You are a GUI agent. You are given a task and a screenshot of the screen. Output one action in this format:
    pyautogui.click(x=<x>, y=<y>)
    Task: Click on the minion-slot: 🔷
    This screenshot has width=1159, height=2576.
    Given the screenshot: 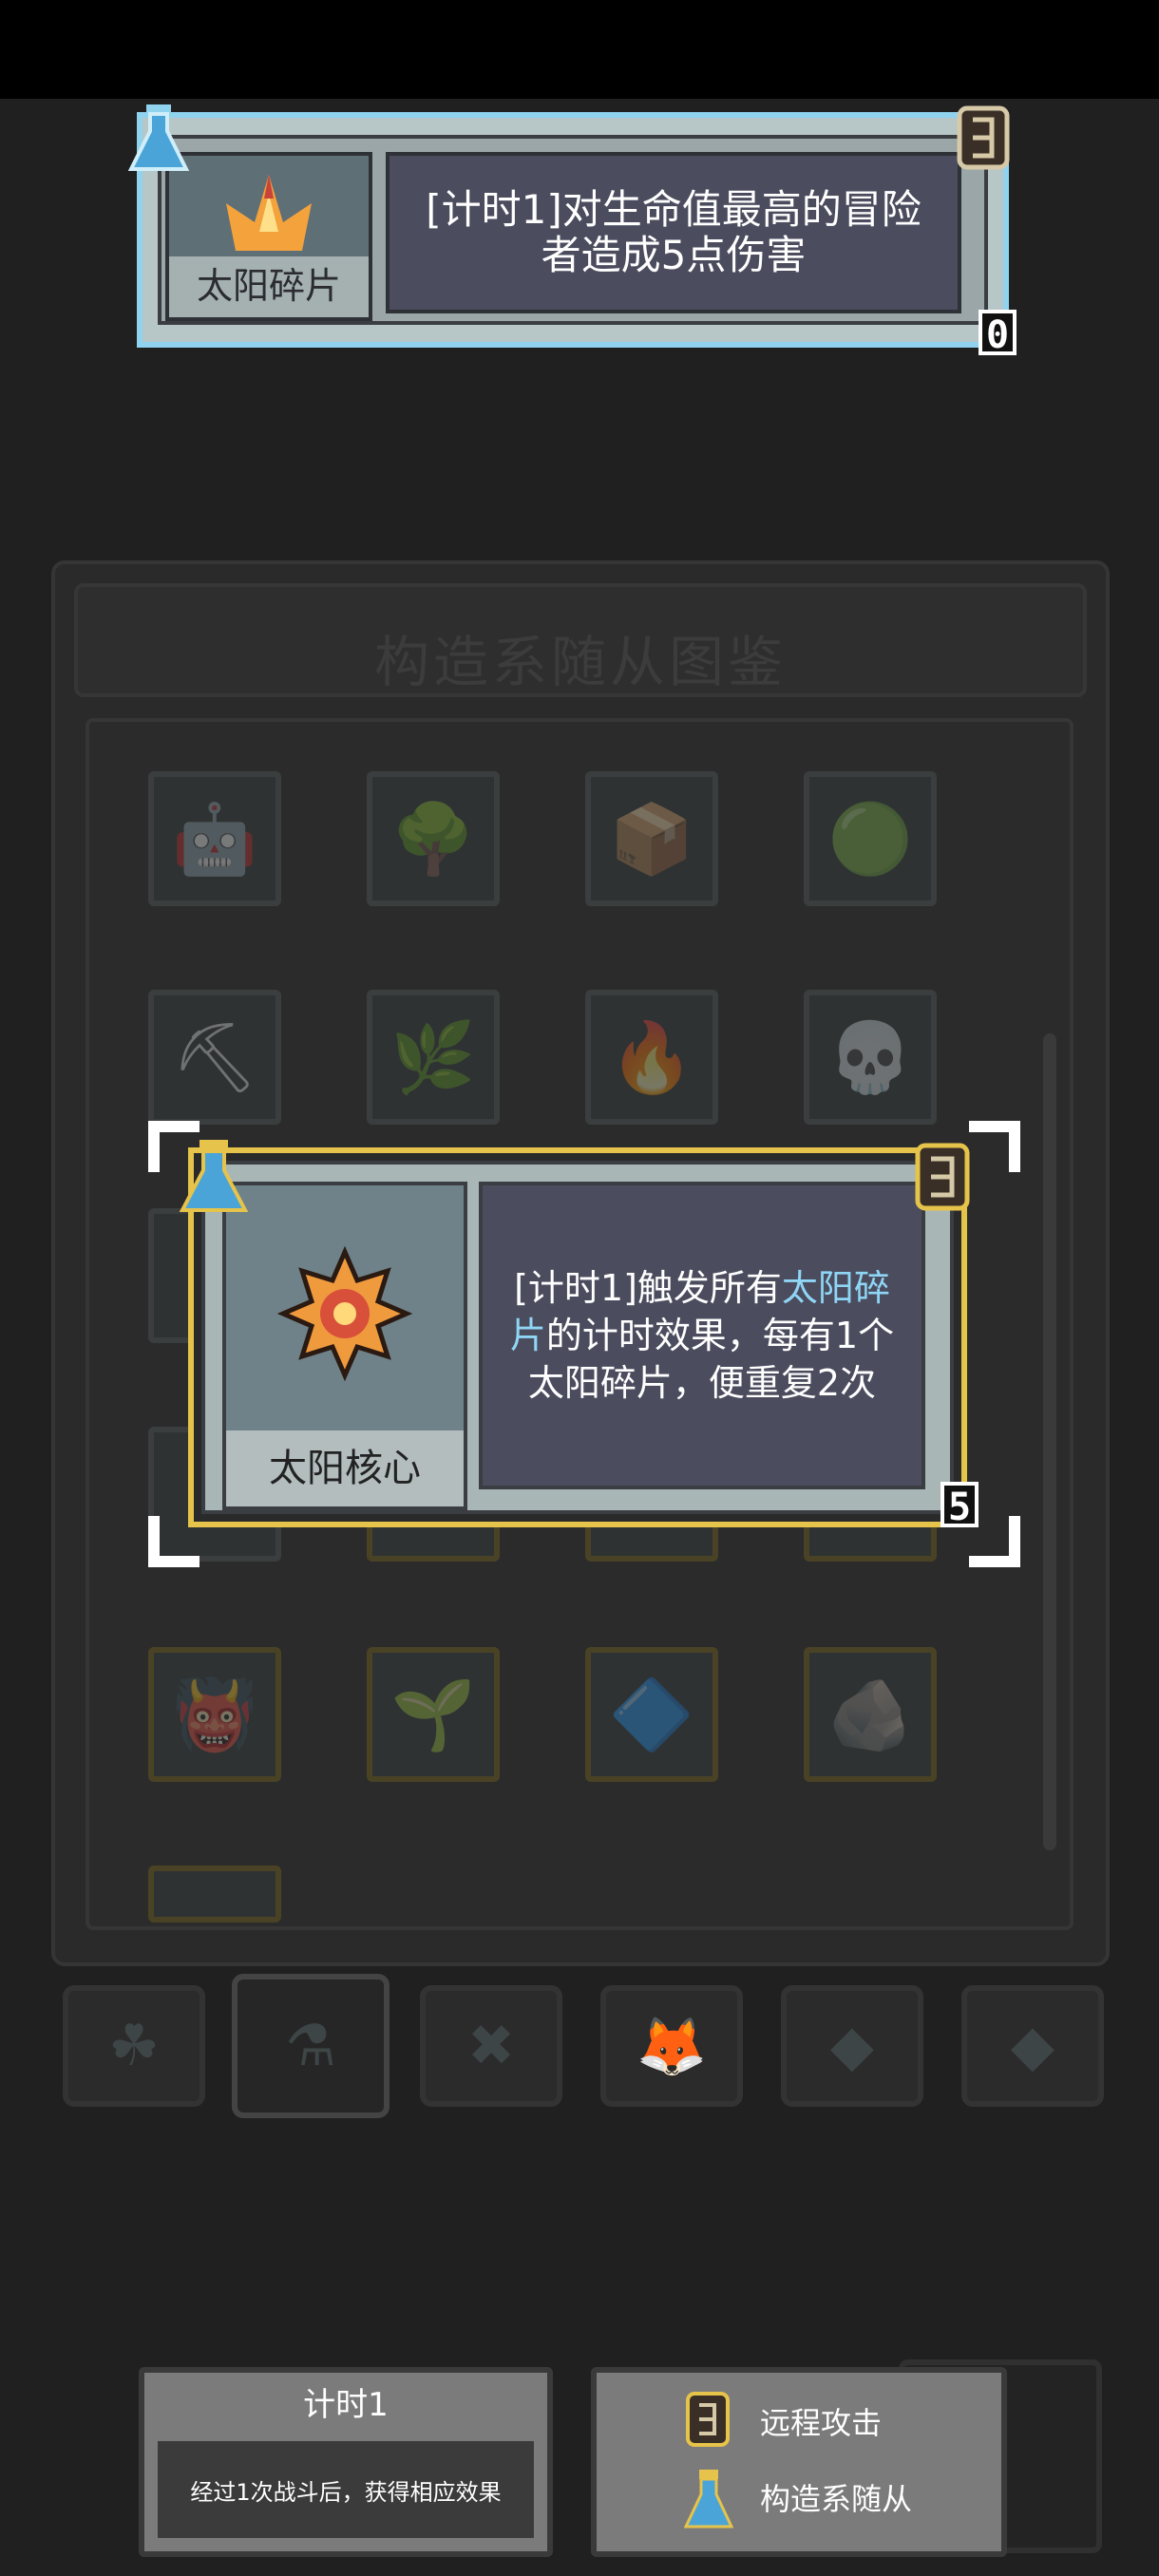 What is the action you would take?
    pyautogui.click(x=651, y=1714)
    